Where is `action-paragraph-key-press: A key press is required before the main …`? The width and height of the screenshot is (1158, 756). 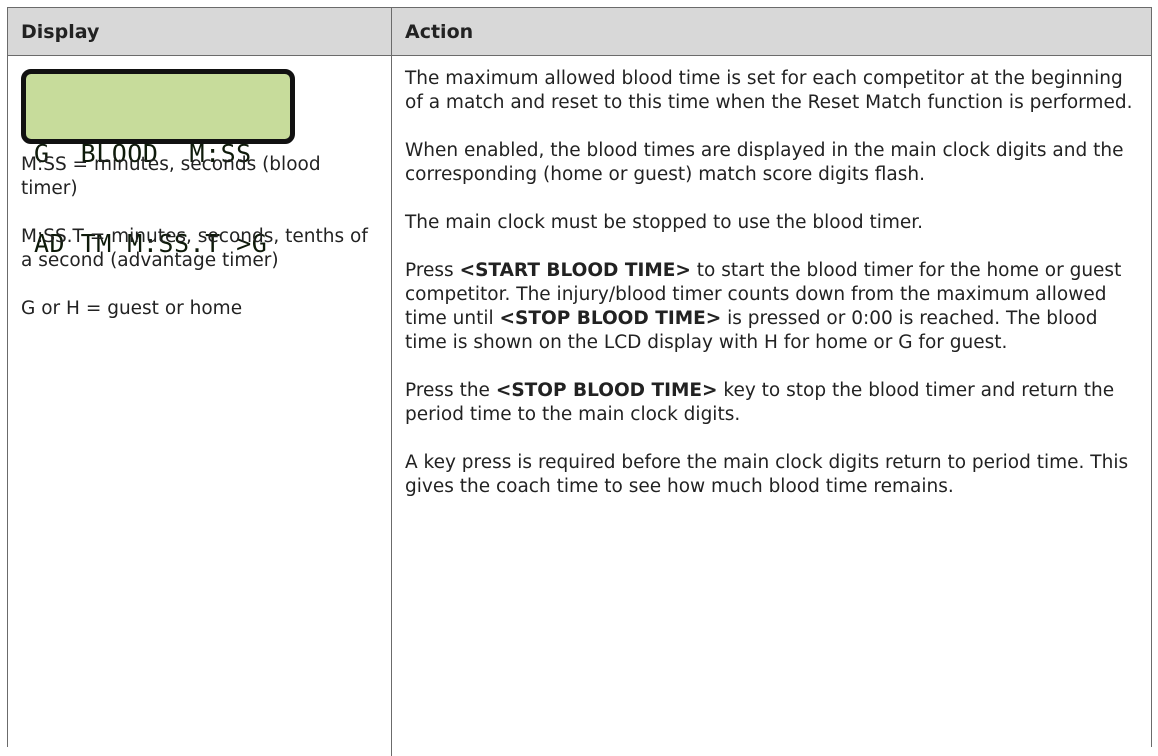 action-paragraph-key-press: A key press is required before the main … is located at coordinates (767, 474).